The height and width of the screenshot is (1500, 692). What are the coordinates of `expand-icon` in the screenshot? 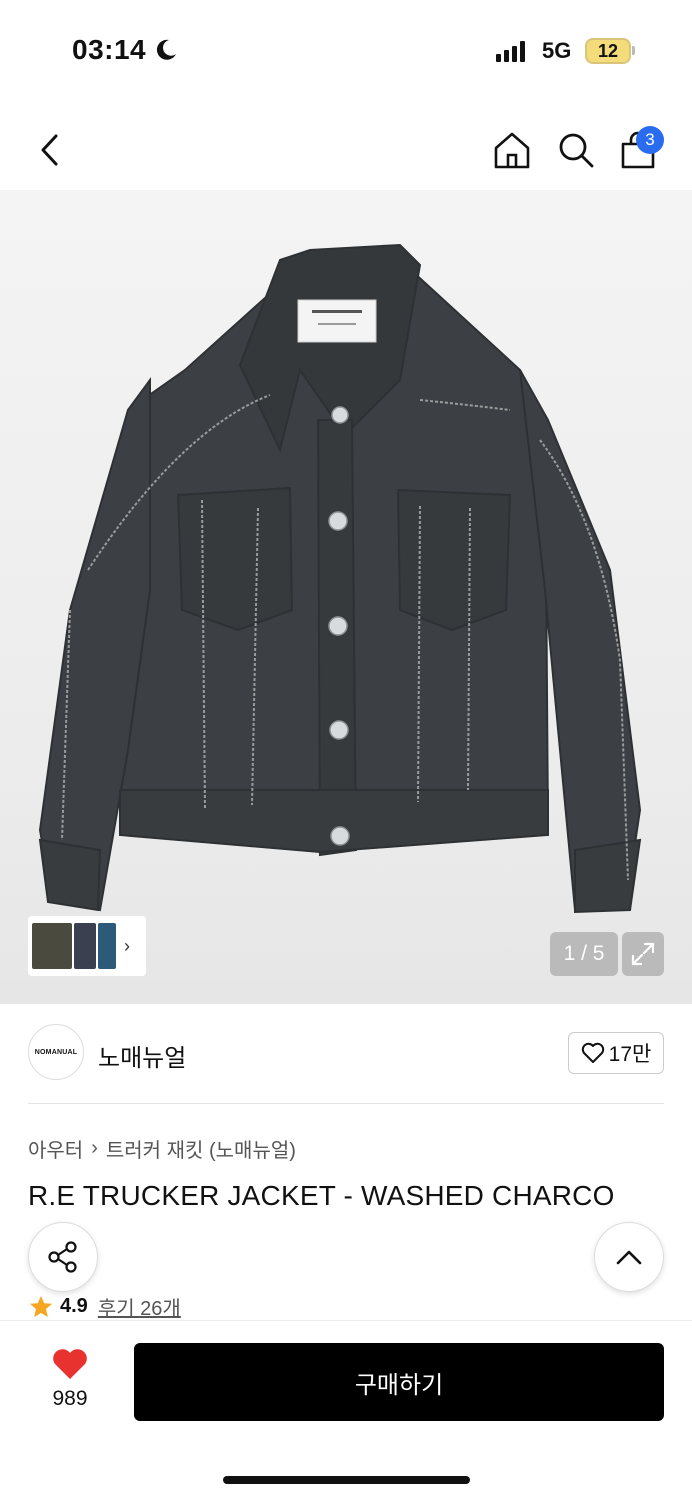 It's located at (643, 954).